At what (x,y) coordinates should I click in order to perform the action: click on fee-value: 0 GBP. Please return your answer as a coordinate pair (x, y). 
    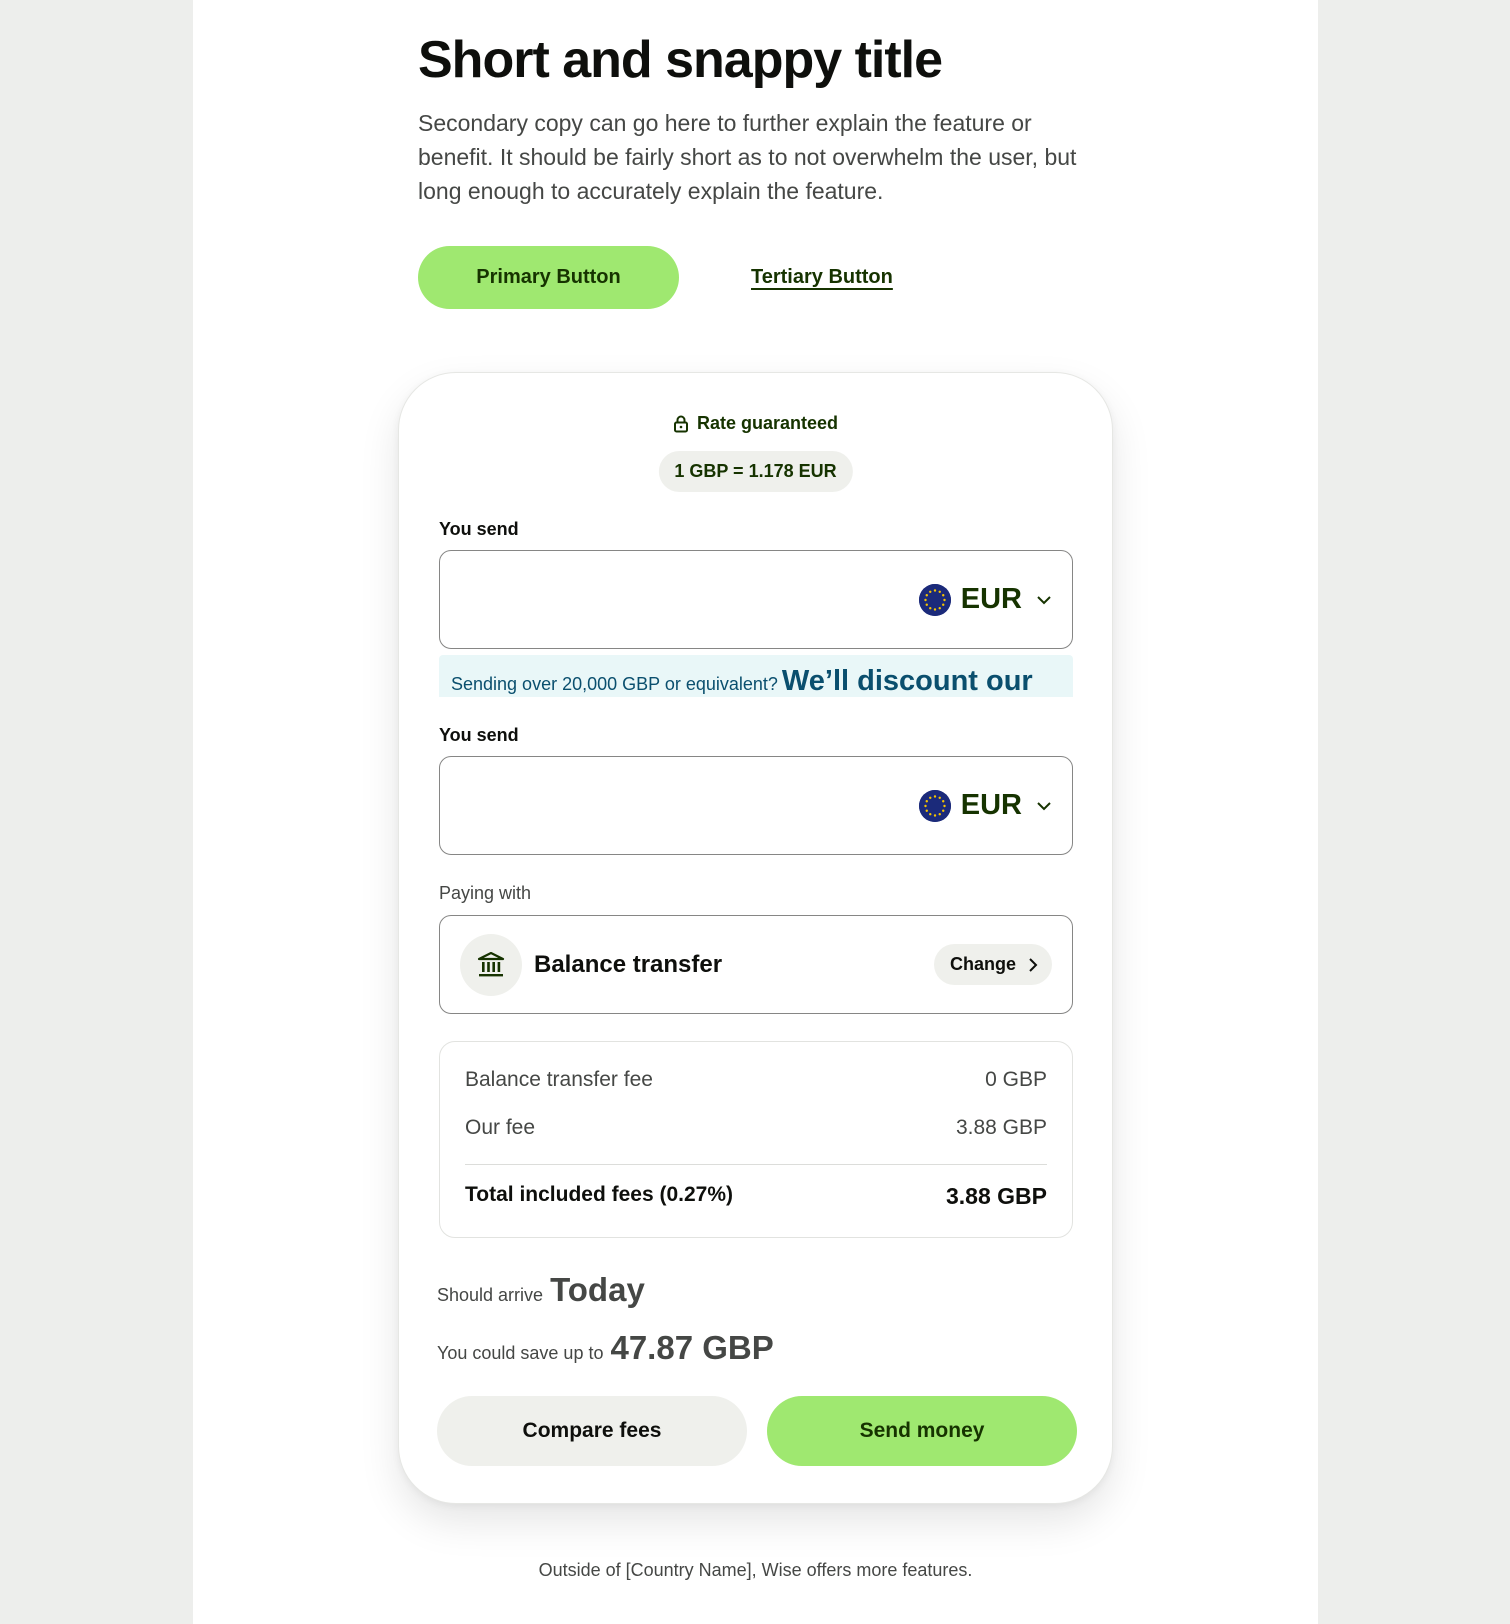
    Looking at the image, I should click on (1016, 1079).